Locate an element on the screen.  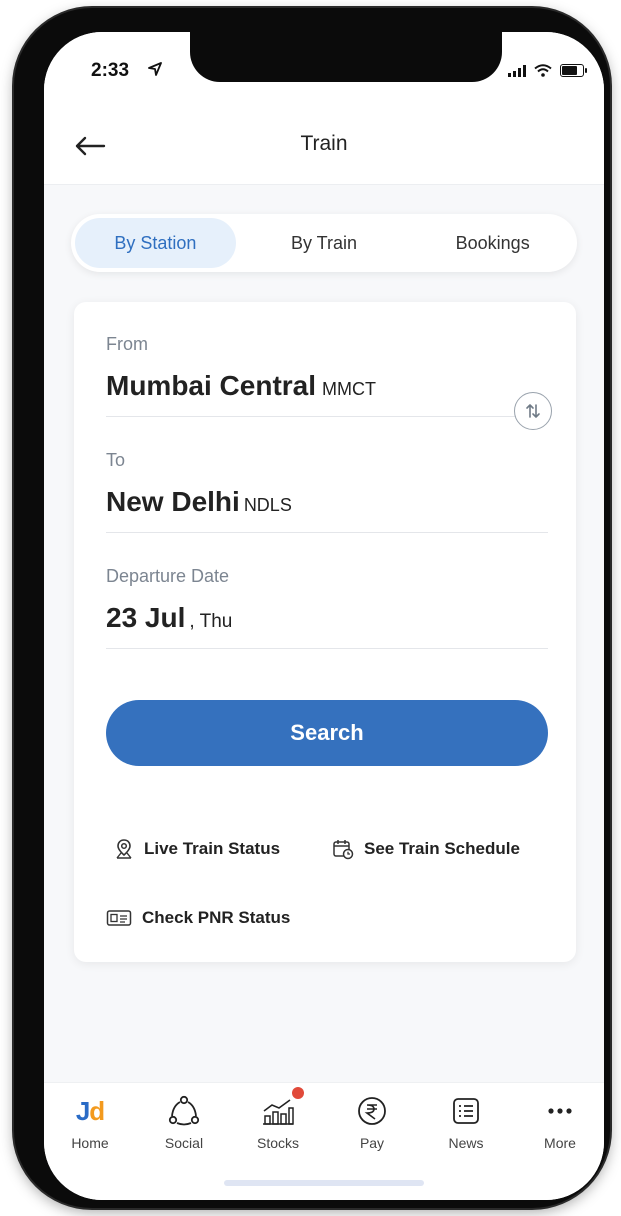
nav-item-home: Jd Home is located at coordinates (90, 1122).